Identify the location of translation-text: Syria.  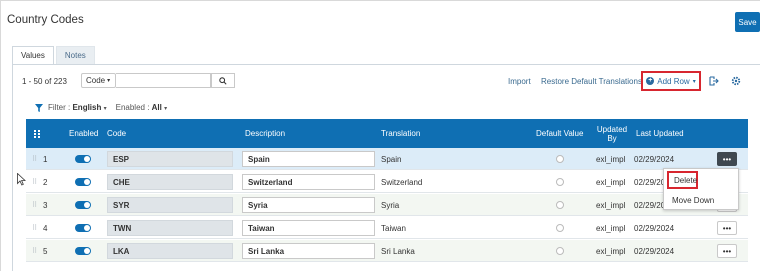
(390, 205).